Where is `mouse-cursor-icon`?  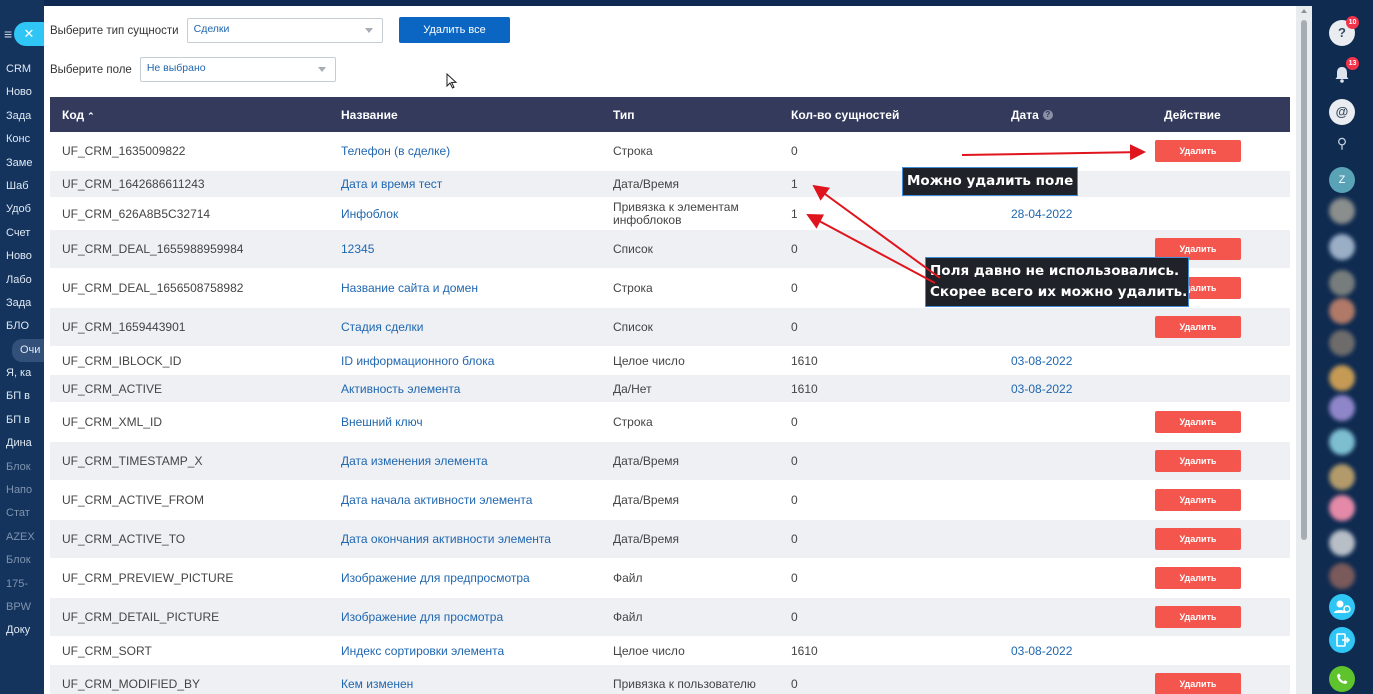
mouse-cursor-icon is located at coordinates (452, 81).